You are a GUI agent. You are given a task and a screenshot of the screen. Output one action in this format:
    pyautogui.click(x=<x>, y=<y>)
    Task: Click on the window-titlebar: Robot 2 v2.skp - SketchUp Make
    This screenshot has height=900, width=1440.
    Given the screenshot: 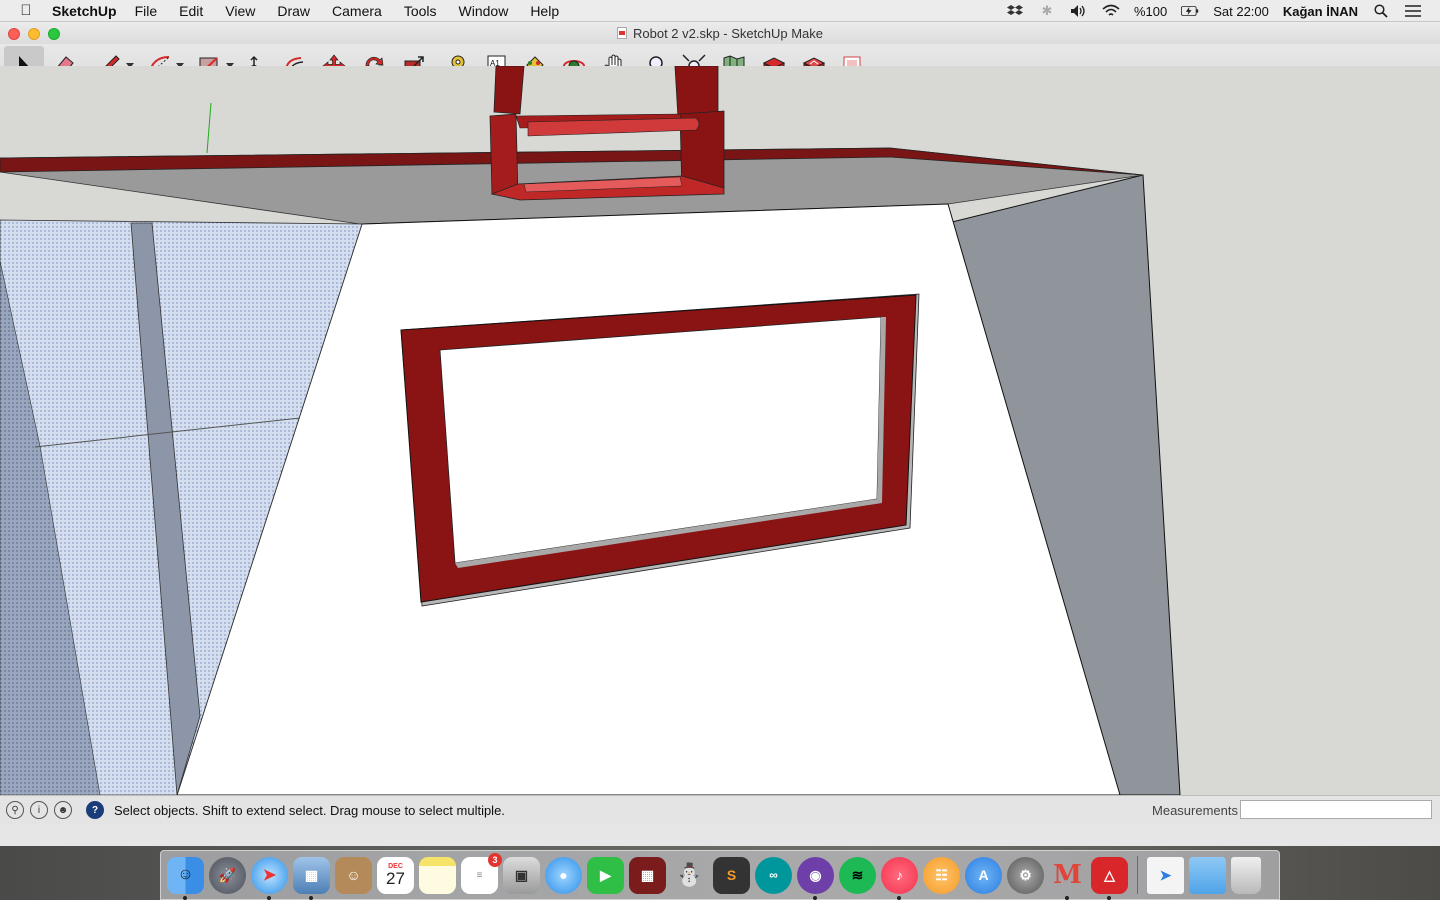 What is the action you would take?
    pyautogui.click(x=720, y=33)
    